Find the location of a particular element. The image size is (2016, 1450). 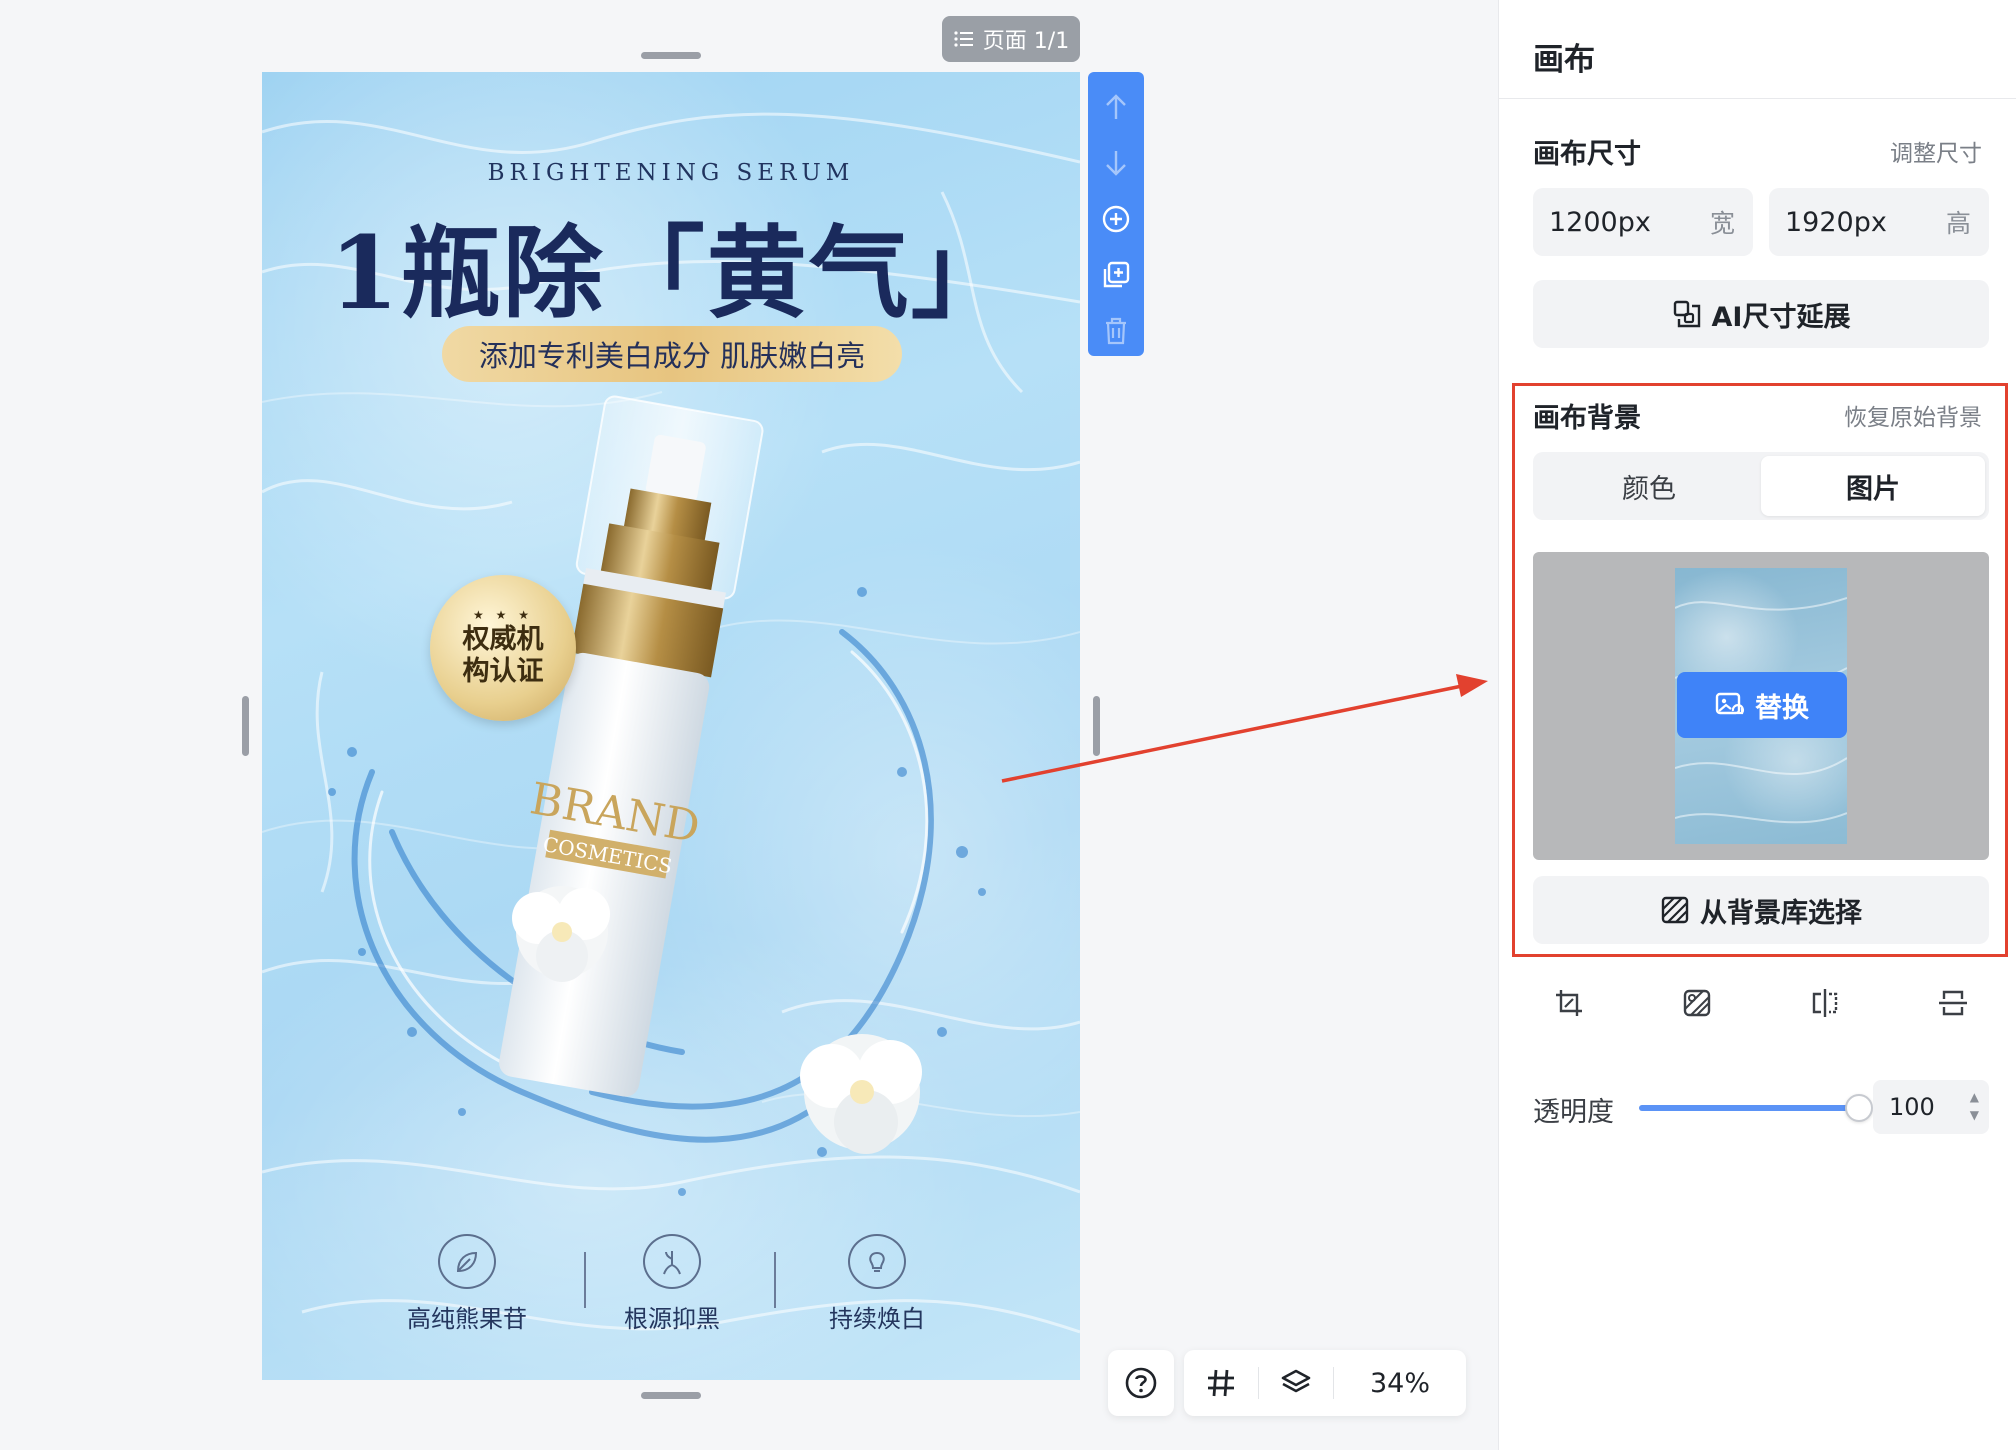

ai-resize-button: AI尺寸延展 is located at coordinates (1761, 314).